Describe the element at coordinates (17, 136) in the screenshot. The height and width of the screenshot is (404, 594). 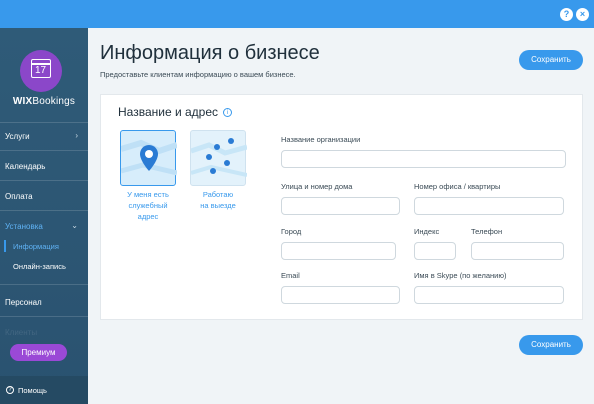
I see `sidebar-item-services: Услуги` at that location.